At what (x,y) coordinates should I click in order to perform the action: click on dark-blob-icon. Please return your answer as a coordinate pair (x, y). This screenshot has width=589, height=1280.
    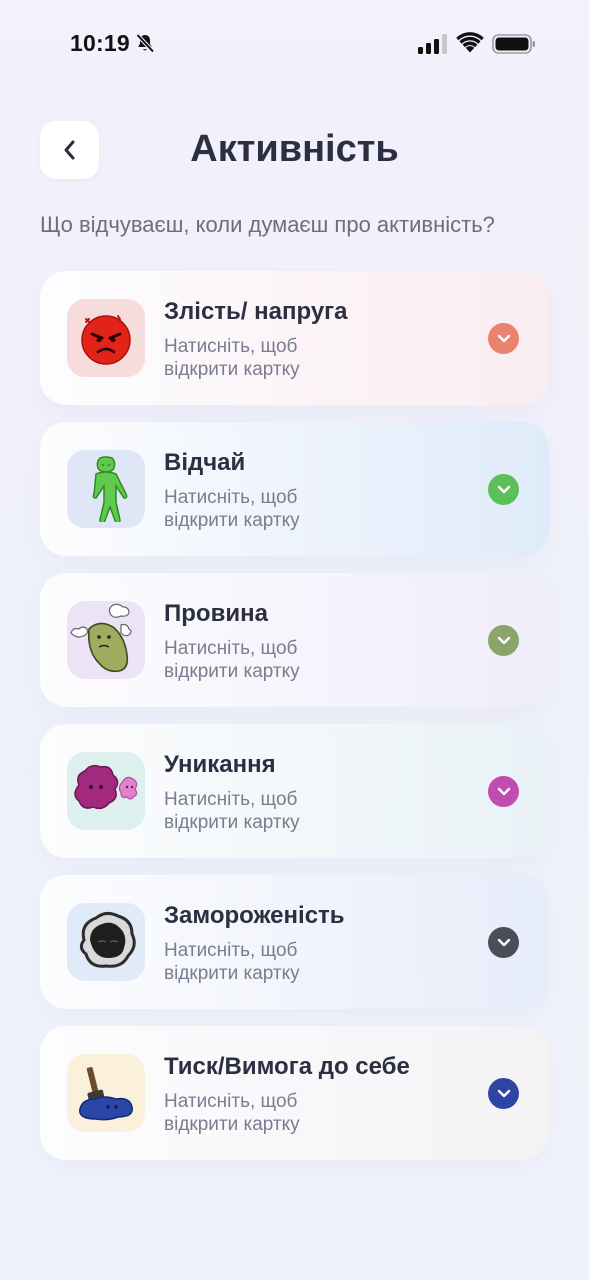
    Looking at the image, I should click on (107, 939).